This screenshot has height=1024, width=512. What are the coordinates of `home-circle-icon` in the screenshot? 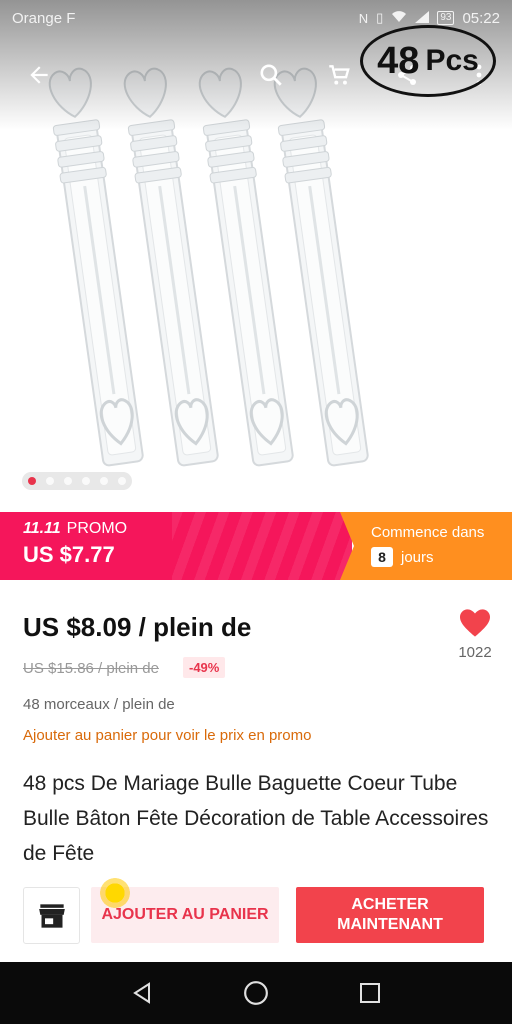 It's located at (256, 993).